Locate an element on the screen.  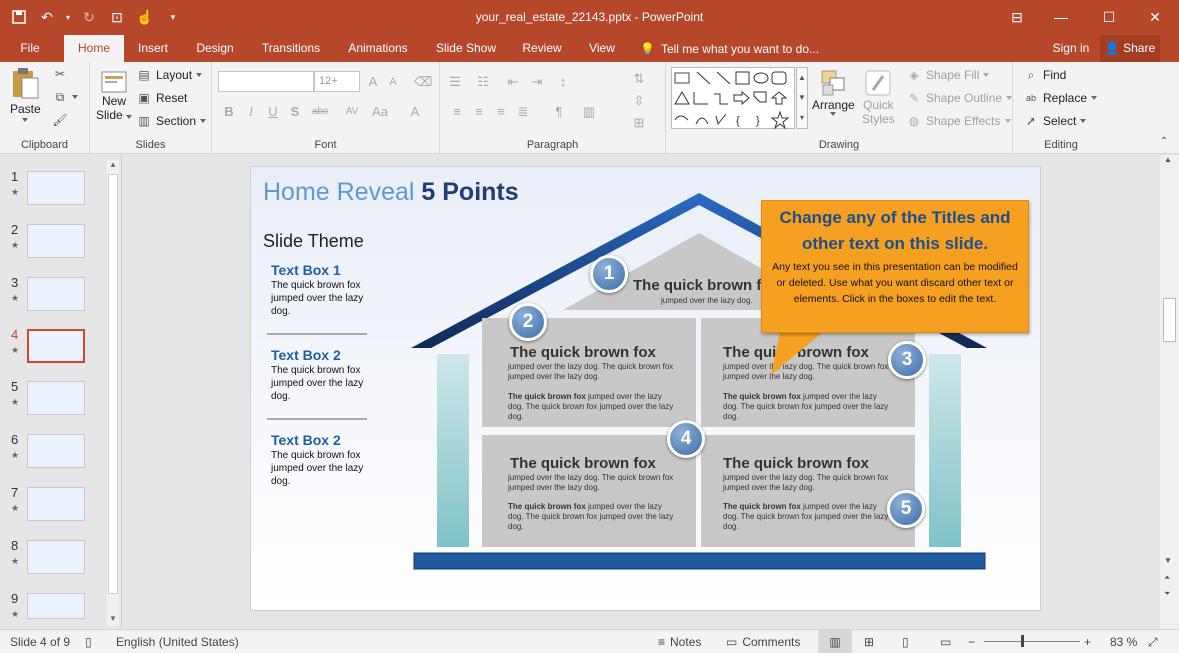
next-slide-icon: ⏷ is located at coordinates (1167, 594).